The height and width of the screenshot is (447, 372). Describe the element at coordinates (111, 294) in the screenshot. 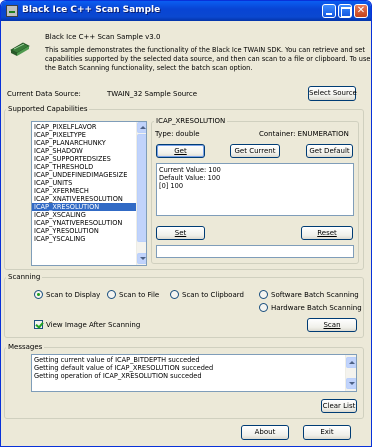

I see `scan-to-file-radio` at that location.